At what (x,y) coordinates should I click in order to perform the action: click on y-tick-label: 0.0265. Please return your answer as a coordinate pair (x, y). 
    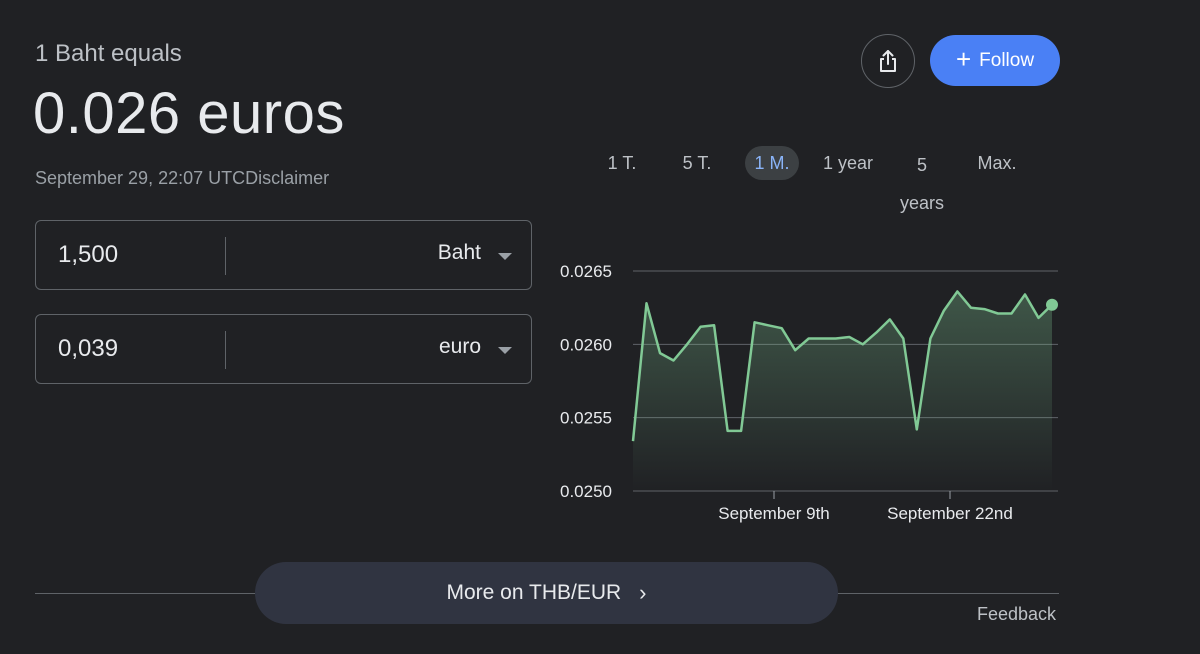
    Looking at the image, I should click on (586, 271).